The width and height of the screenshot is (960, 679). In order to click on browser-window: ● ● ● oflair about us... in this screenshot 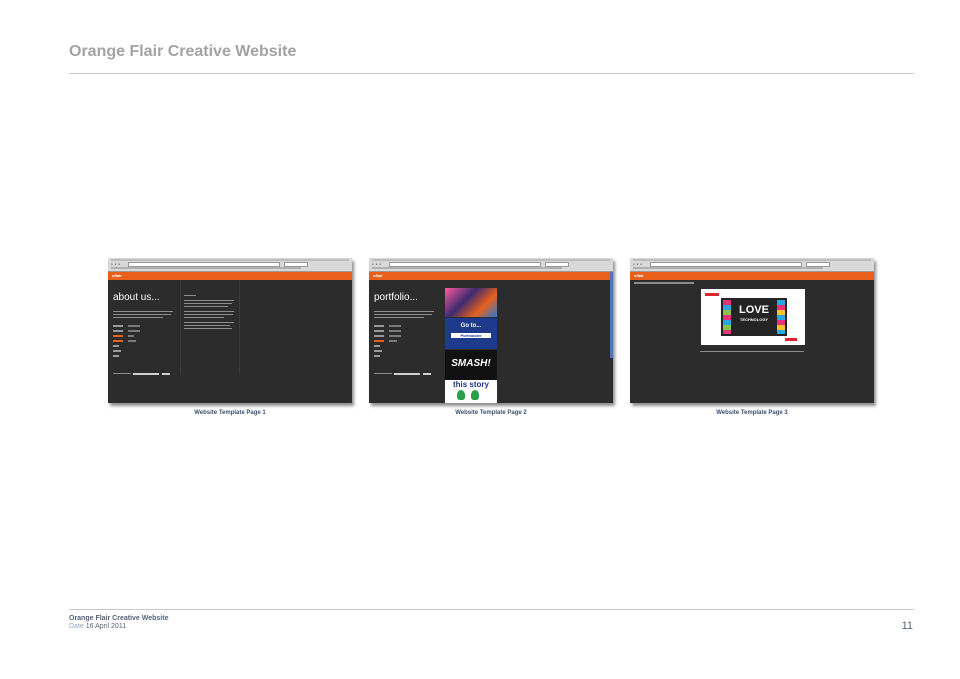, I will do `click(230, 330)`.